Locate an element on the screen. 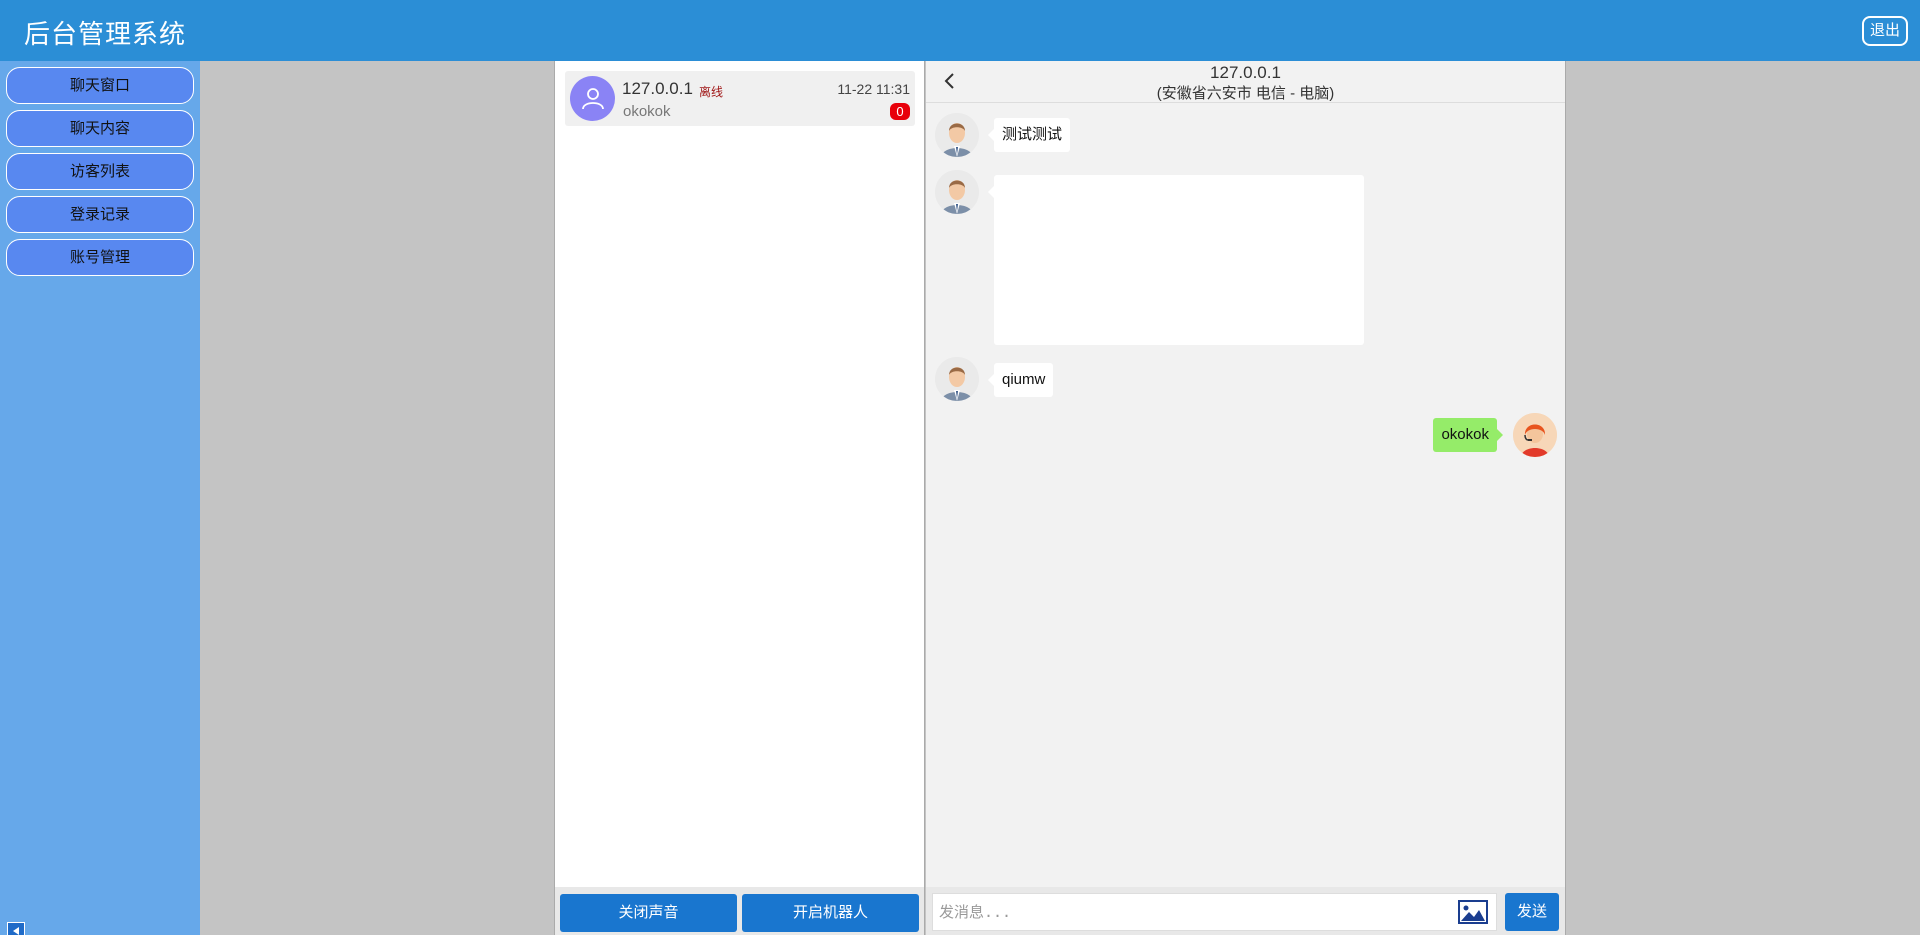 The height and width of the screenshot is (935, 1920). conversation-ip: 127.0.0.1 is located at coordinates (657, 88).